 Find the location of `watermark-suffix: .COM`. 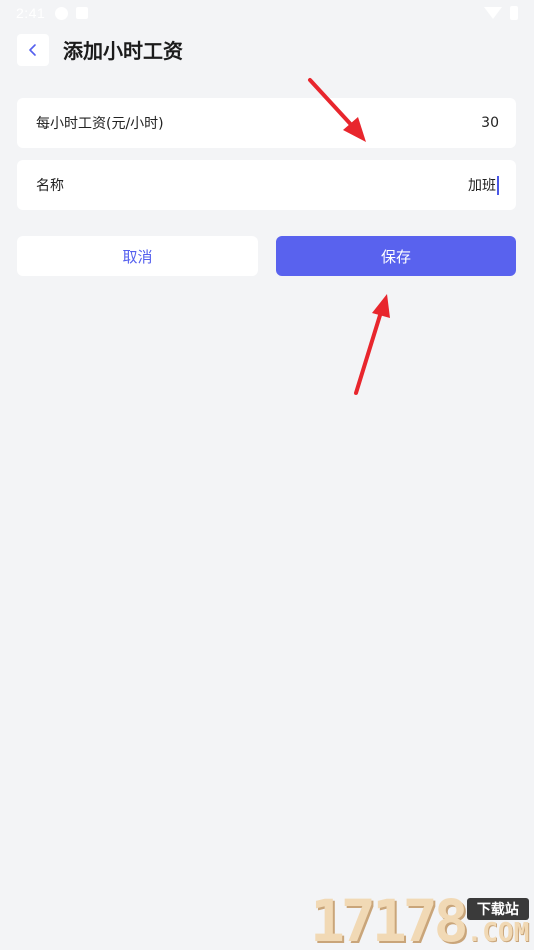

watermark-suffix: .COM is located at coordinates (498, 933).